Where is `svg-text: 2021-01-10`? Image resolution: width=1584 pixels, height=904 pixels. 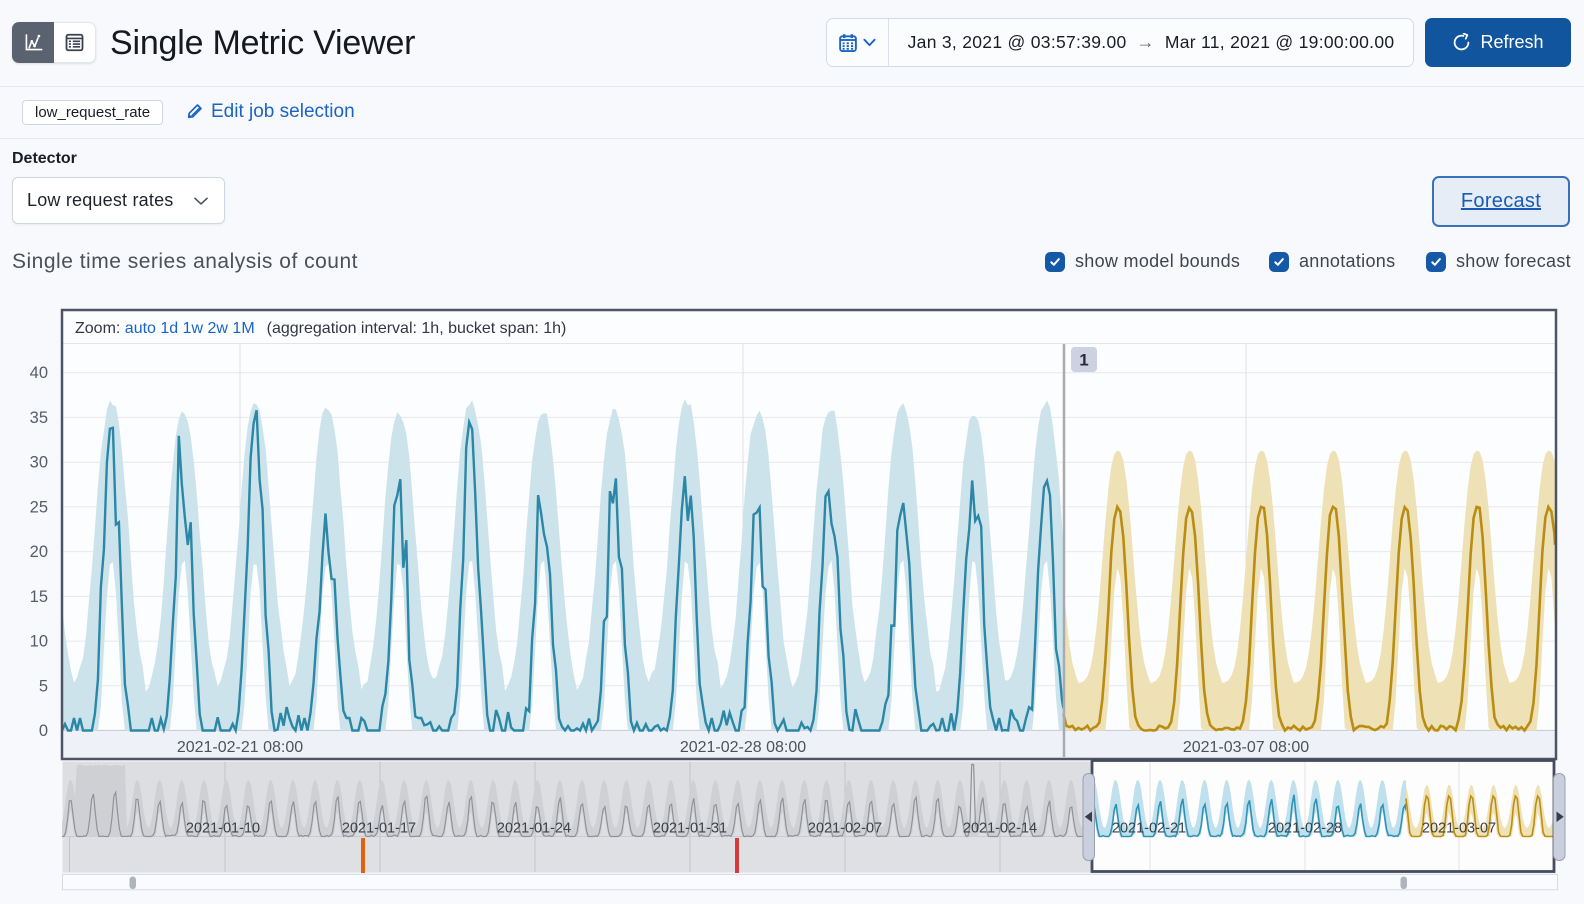
svg-text: 2021-01-10 is located at coordinates (223, 829).